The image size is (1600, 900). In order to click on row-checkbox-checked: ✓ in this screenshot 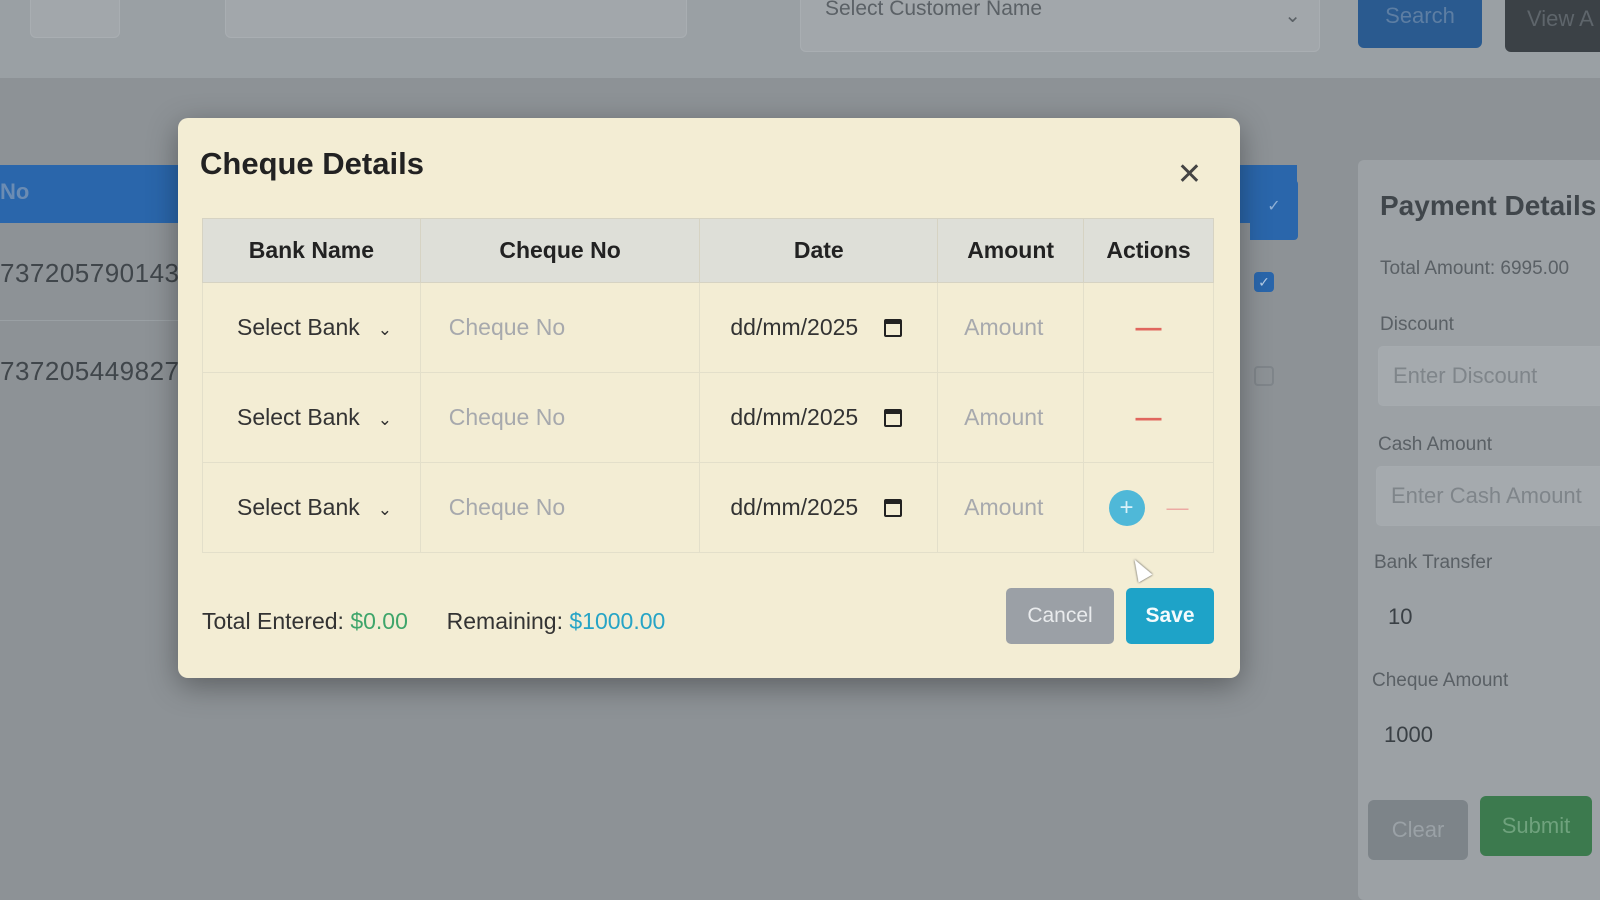, I will do `click(1264, 282)`.